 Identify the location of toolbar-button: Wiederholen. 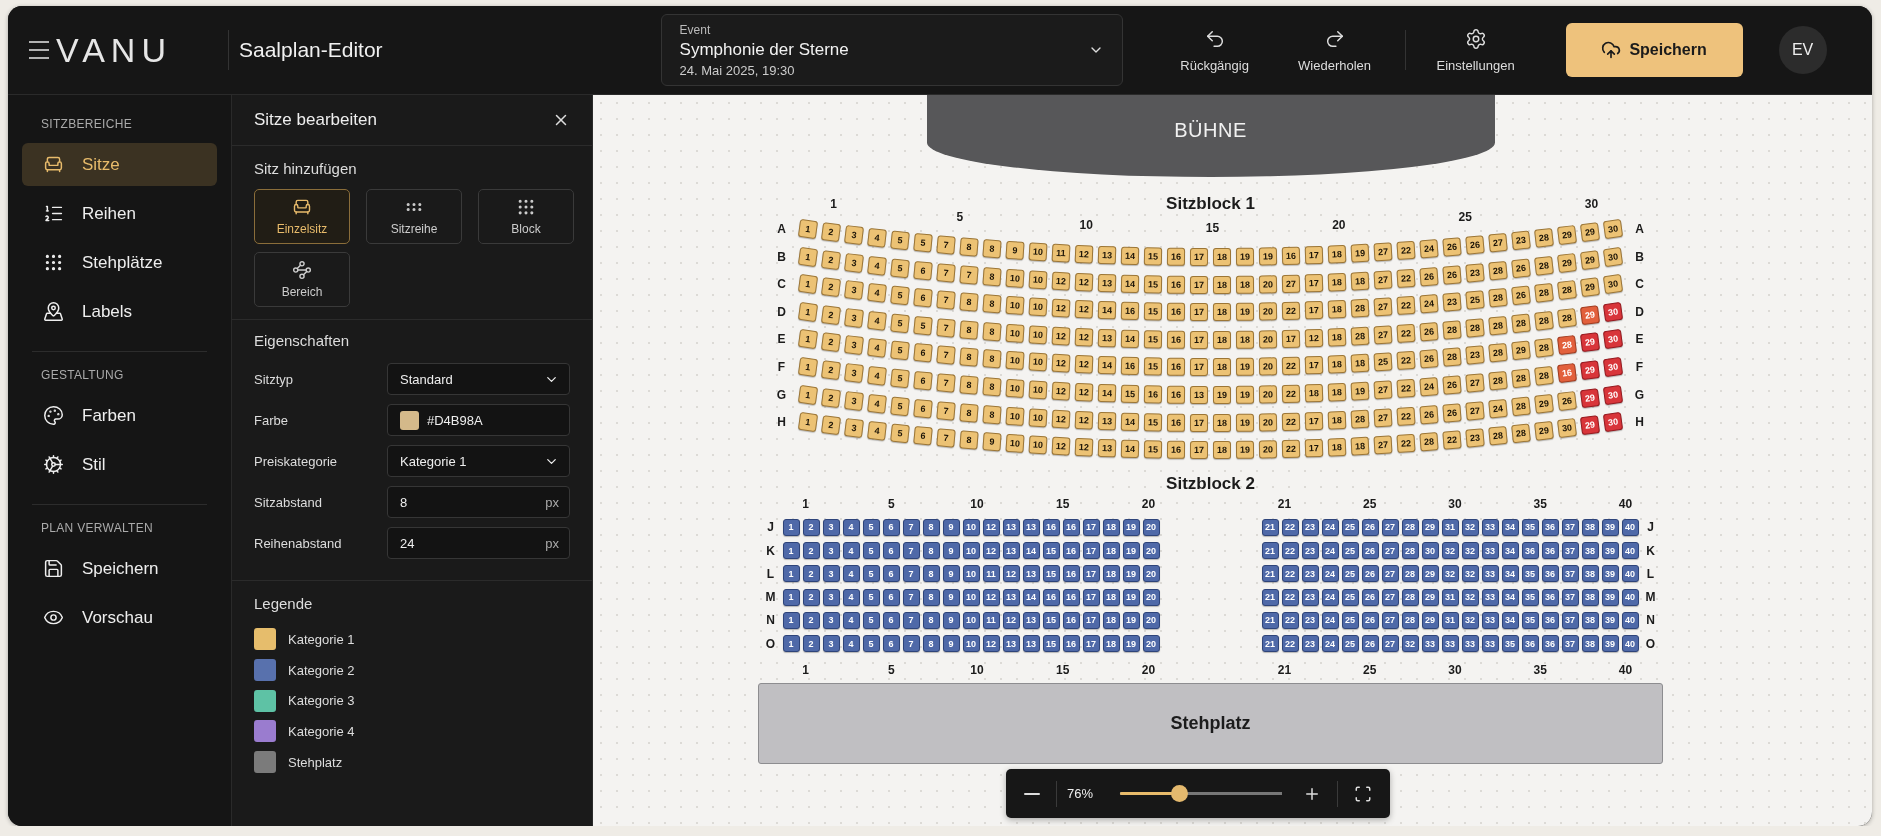
(1334, 50).